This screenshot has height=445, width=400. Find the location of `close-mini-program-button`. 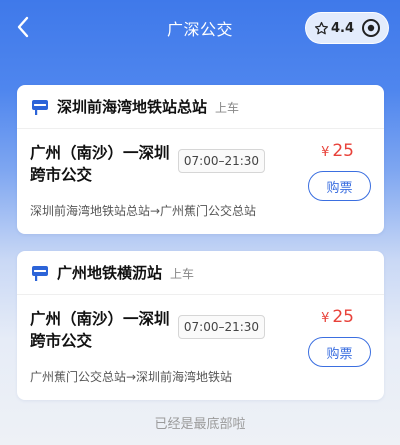

close-mini-program-button is located at coordinates (371, 28).